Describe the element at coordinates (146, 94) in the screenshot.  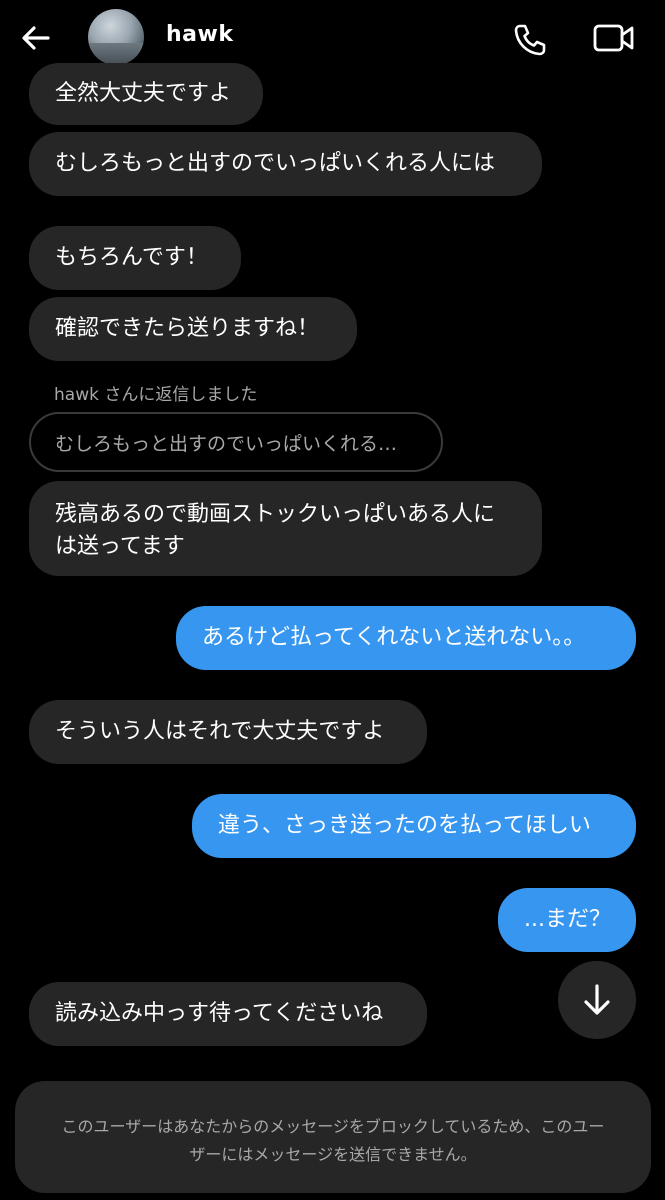
I see `message-incoming: 全然大丈夫ですよ` at that location.